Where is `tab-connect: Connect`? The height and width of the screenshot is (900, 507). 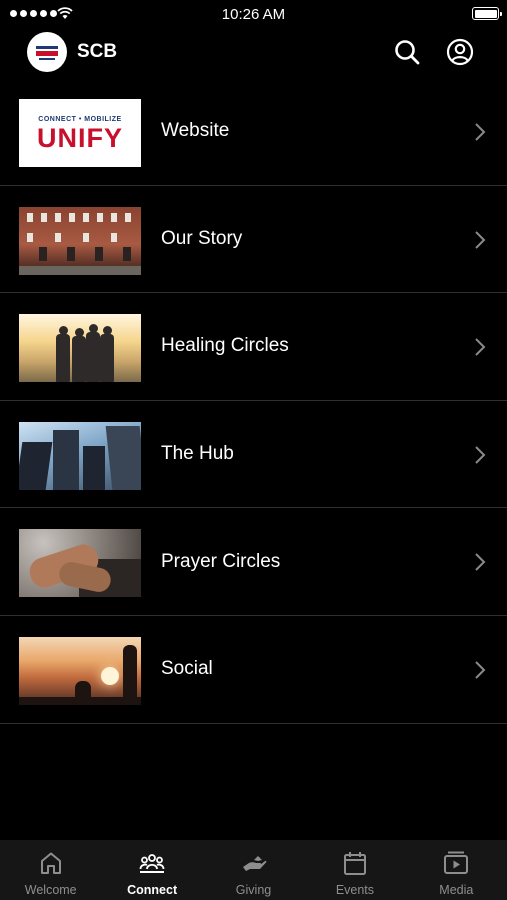
tab-connect: Connect is located at coordinates (151, 870).